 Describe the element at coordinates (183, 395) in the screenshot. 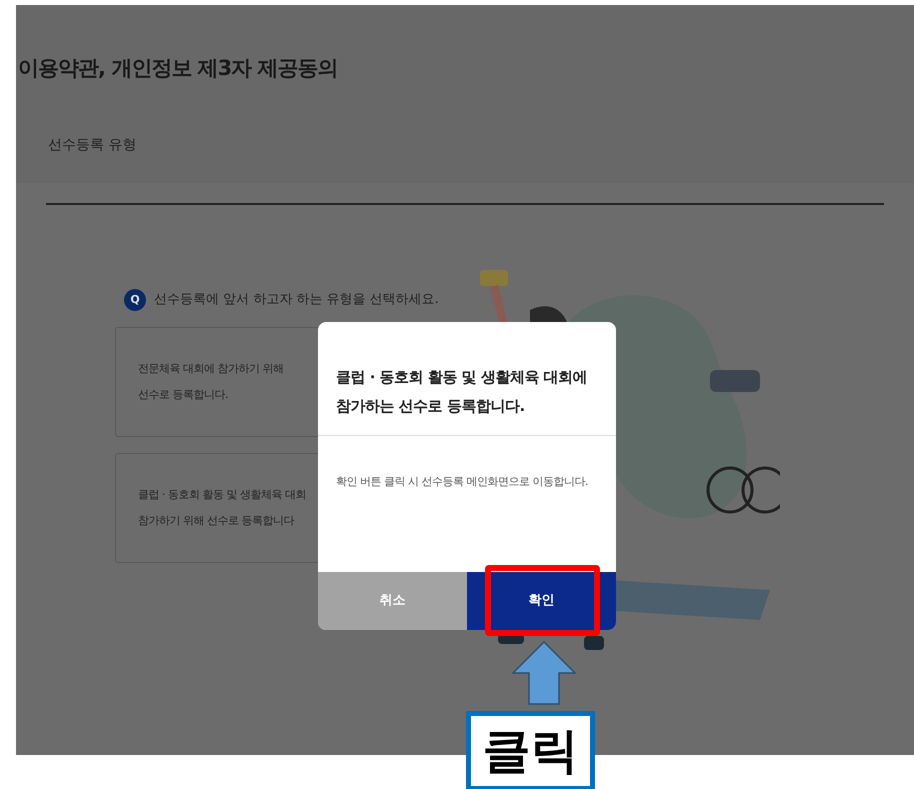

I see `option-text: 선수로 등록합니다.` at that location.